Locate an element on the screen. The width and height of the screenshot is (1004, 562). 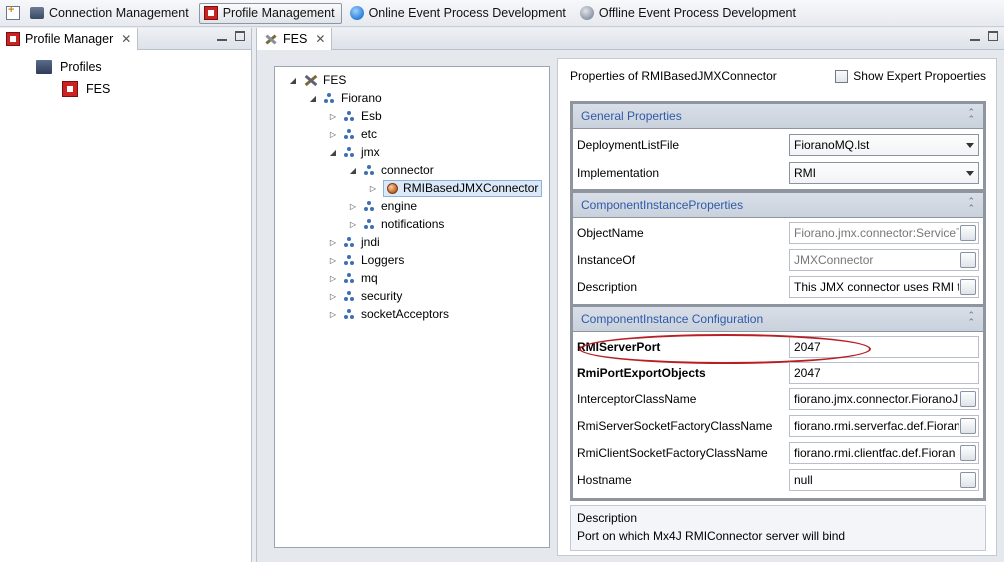
field-value: JMXConnector is located at coordinates (834, 260).